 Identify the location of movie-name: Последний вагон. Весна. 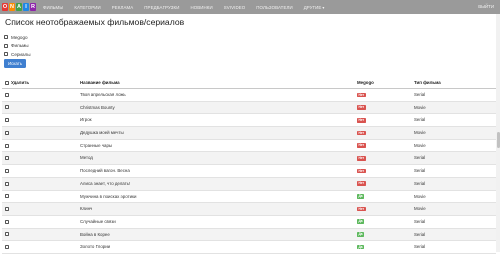
(105, 171).